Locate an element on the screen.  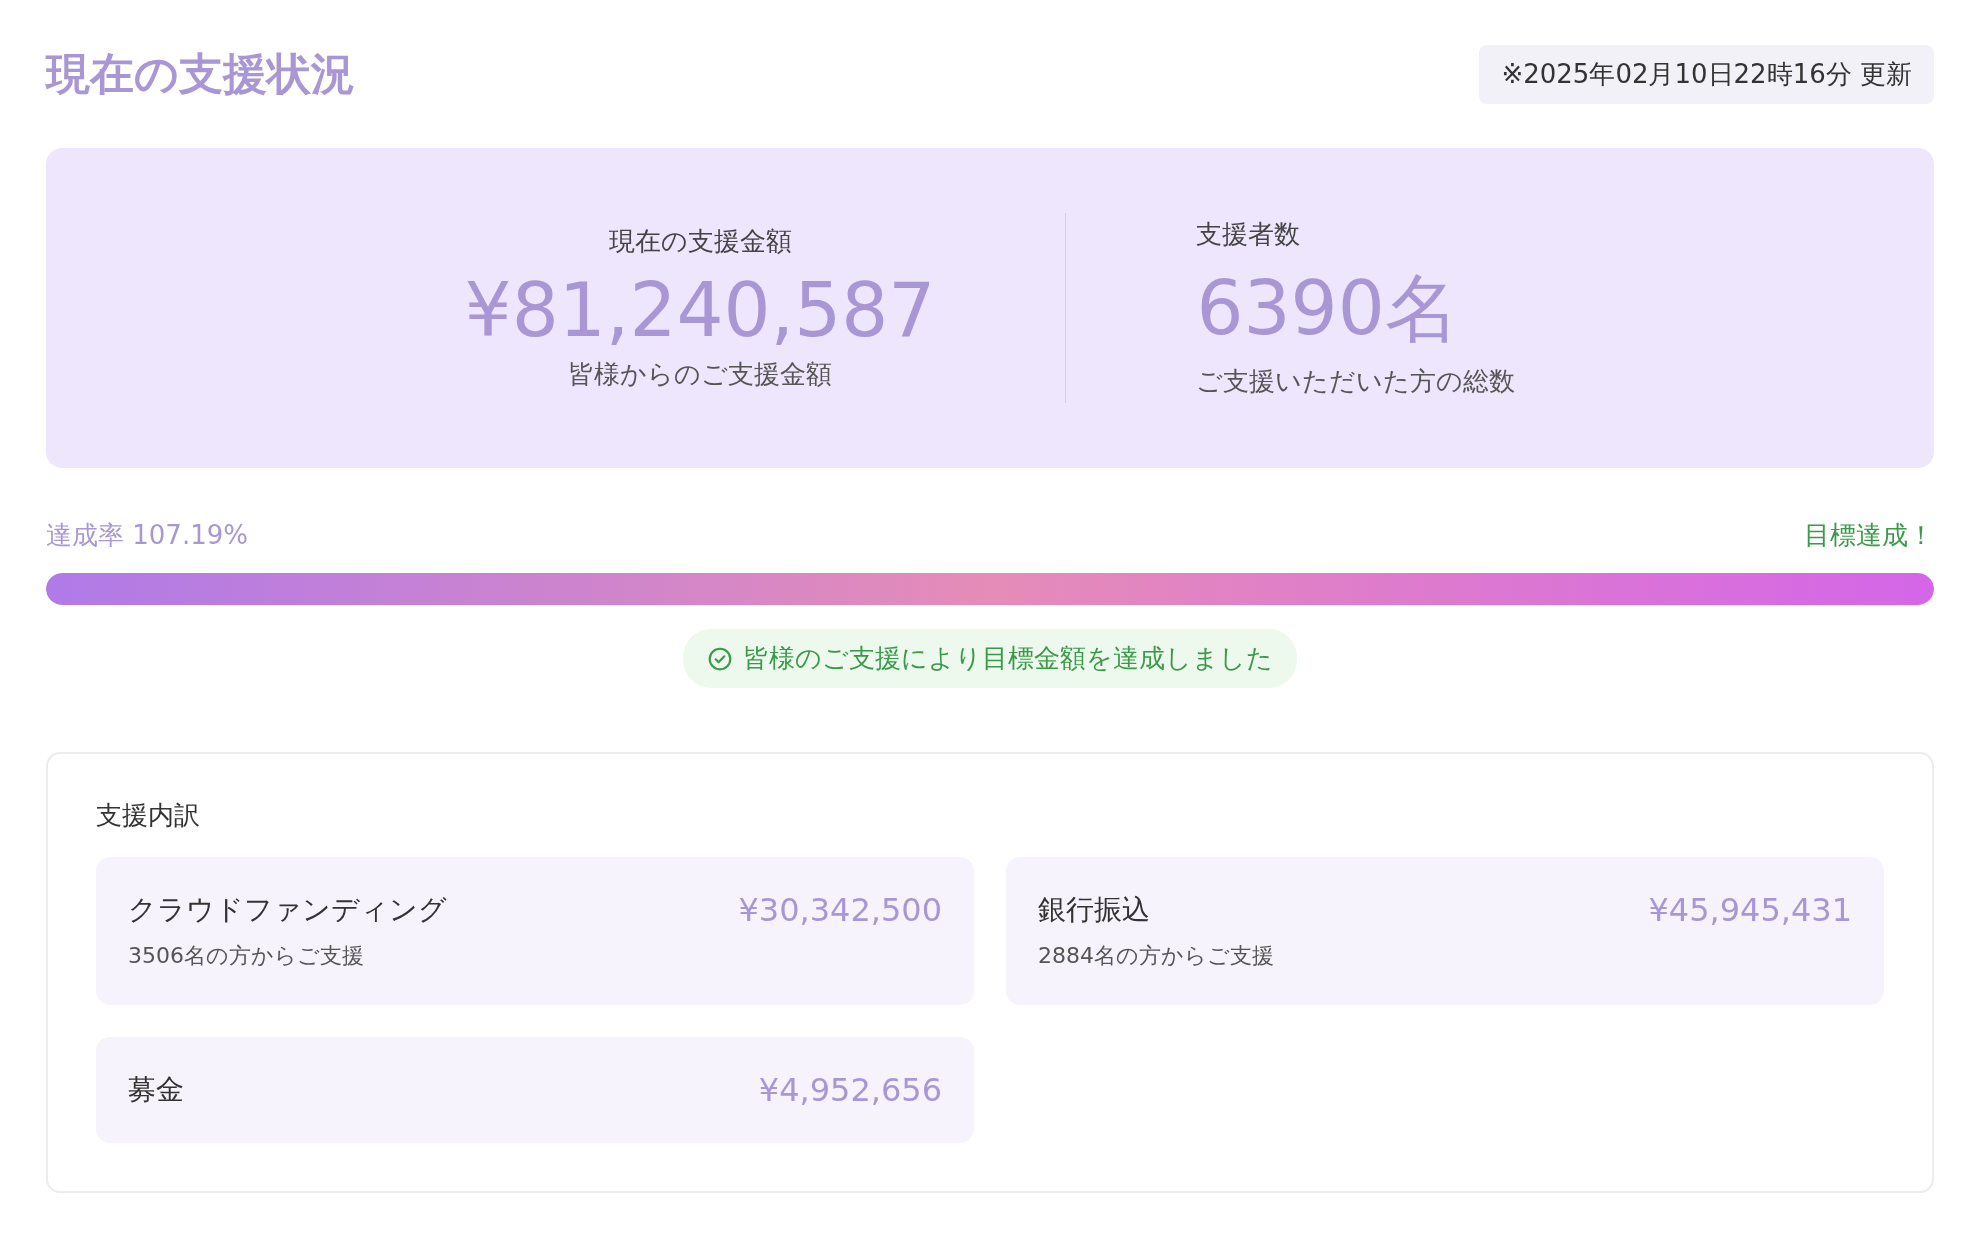
stat-label: 支援者数 is located at coordinates (1249, 234).